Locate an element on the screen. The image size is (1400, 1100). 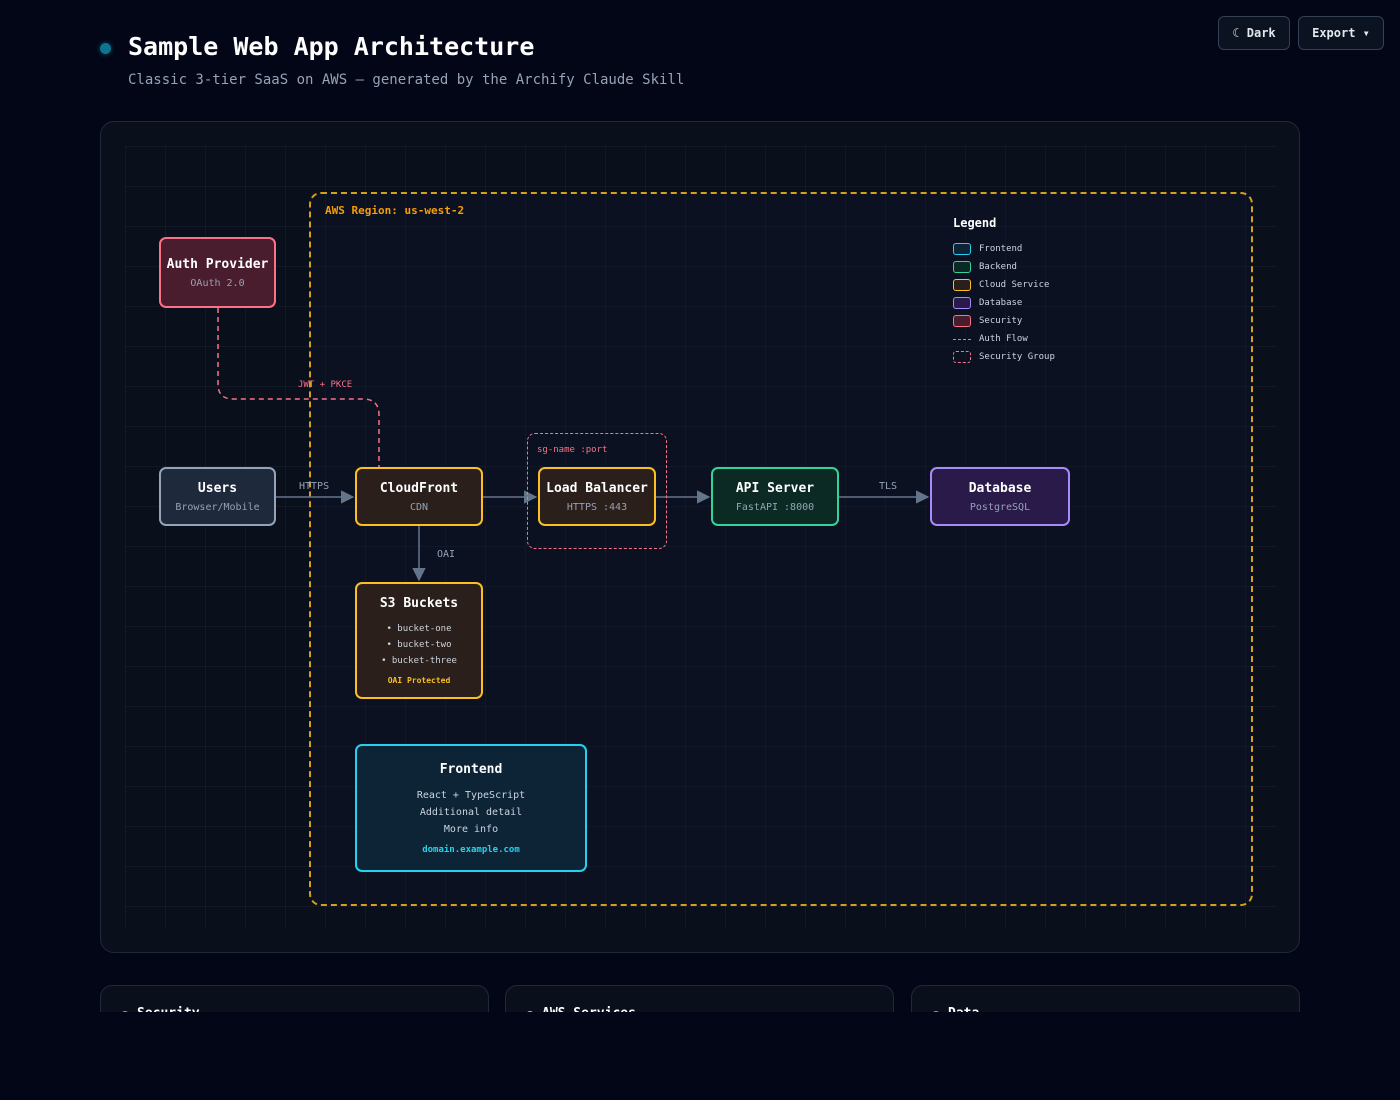
legend-item-security: Security is located at coordinates (1004, 321).